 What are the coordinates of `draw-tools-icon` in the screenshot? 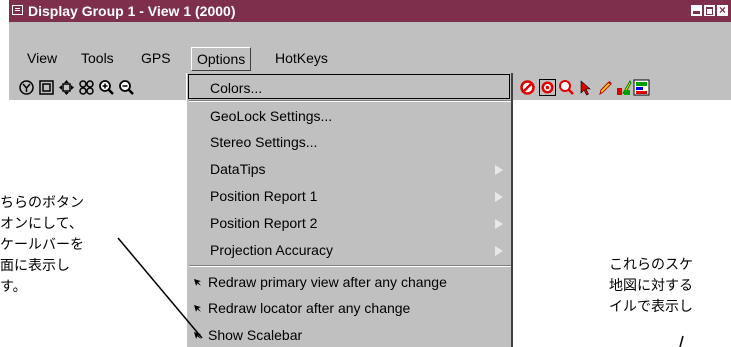 It's located at (623, 87).